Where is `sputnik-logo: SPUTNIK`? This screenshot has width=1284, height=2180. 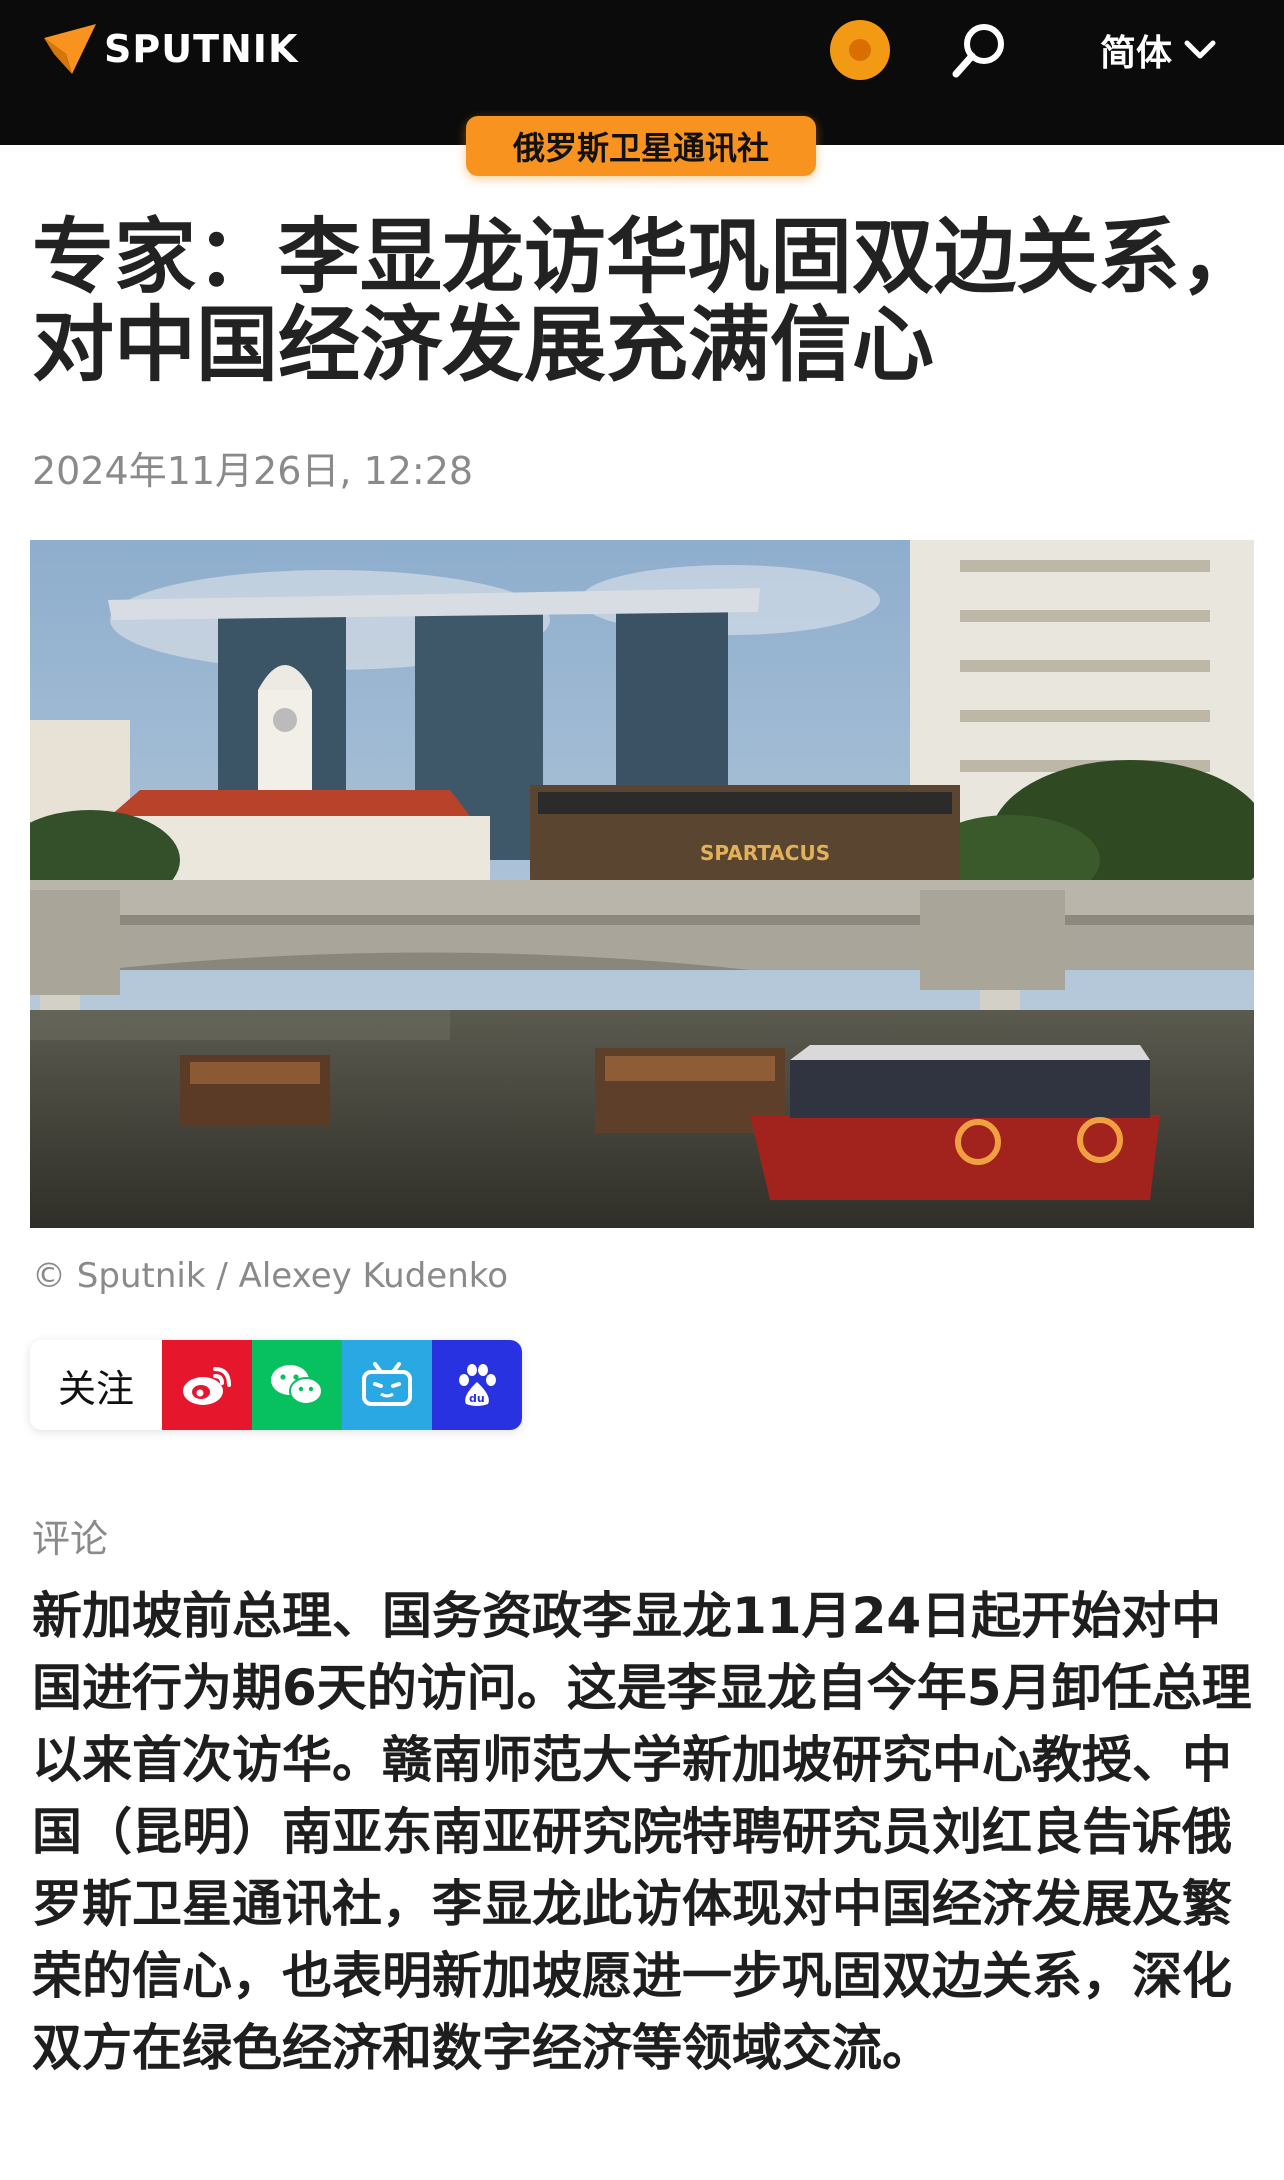
sputnik-logo: SPUTNIK is located at coordinates (170, 49).